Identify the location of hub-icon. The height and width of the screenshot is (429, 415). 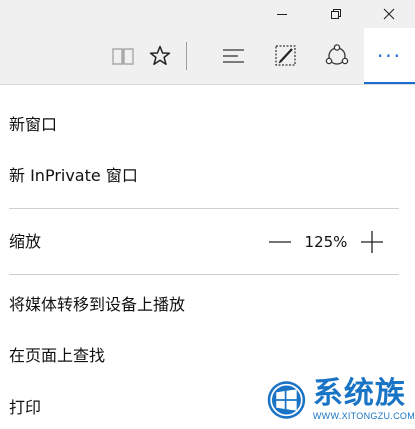
(233, 56).